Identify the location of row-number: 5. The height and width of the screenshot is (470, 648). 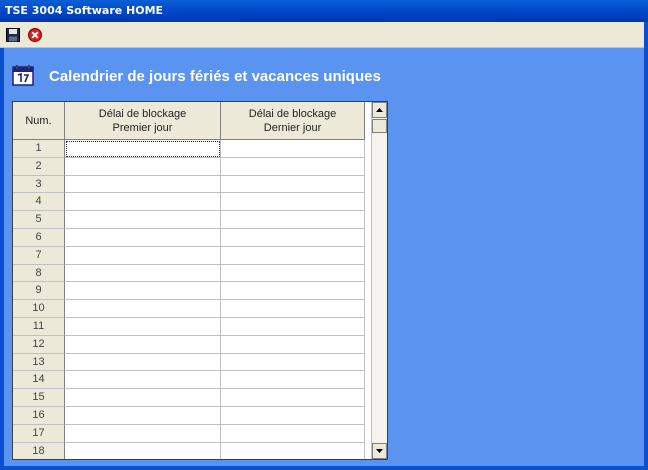
(39, 220).